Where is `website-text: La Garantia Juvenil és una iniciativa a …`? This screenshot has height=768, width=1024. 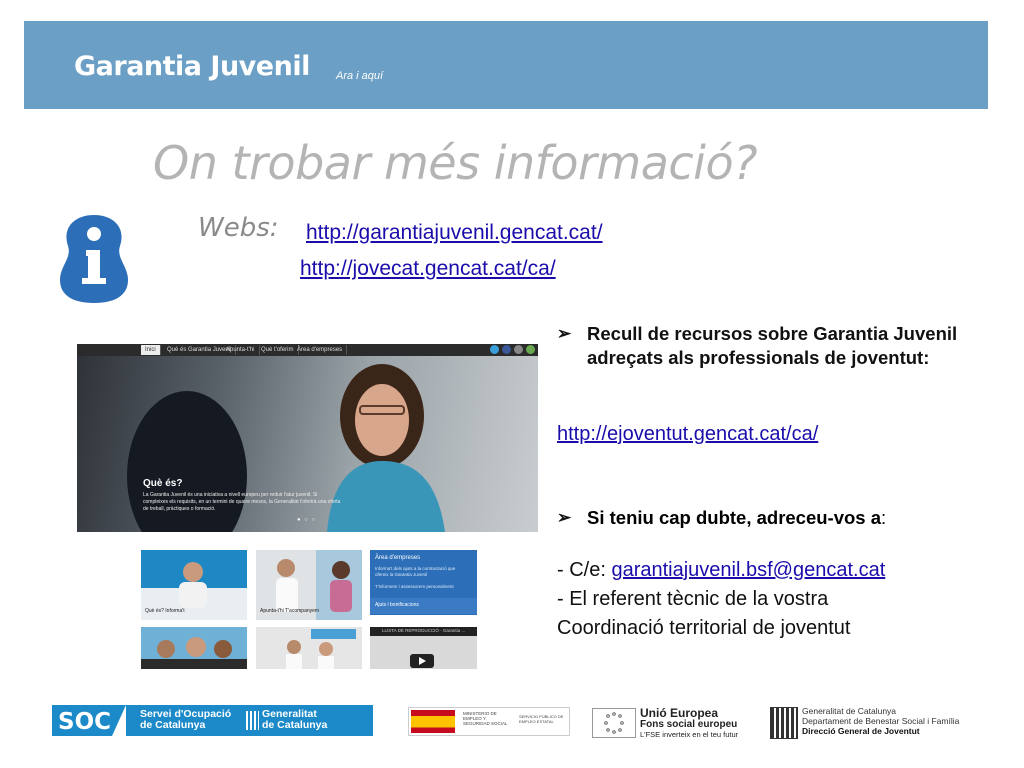 website-text: La Garantia Juvenil és una iniciativa a … is located at coordinates (242, 502).